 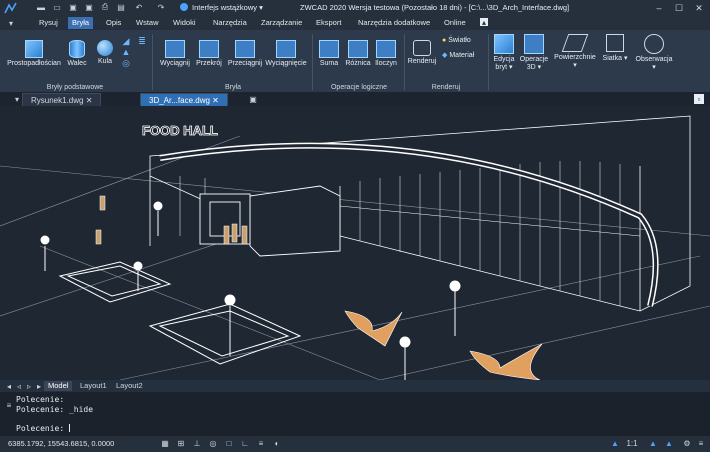 What do you see at coordinates (19, 386) in the screenshot?
I see `tab-prev-icon: ◃` at bounding box center [19, 386].